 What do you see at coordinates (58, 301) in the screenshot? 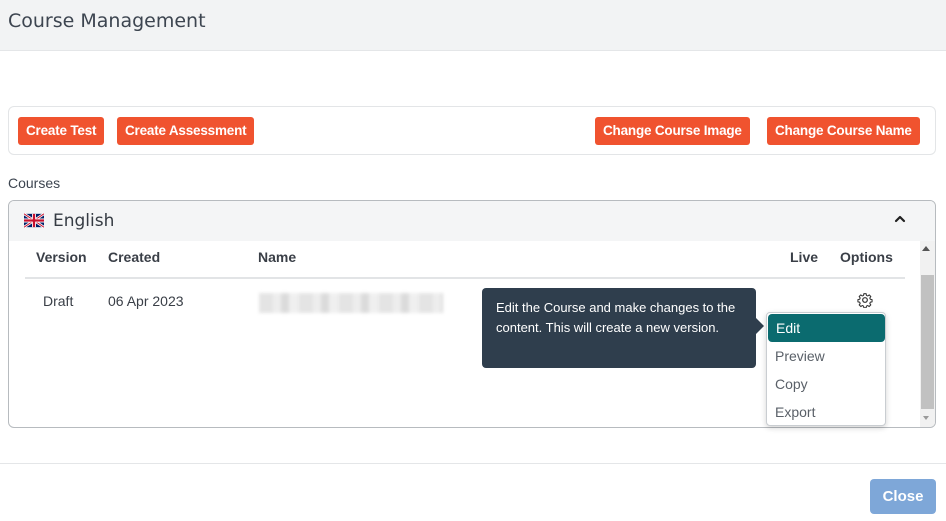
I see `cell-version: Draft` at bounding box center [58, 301].